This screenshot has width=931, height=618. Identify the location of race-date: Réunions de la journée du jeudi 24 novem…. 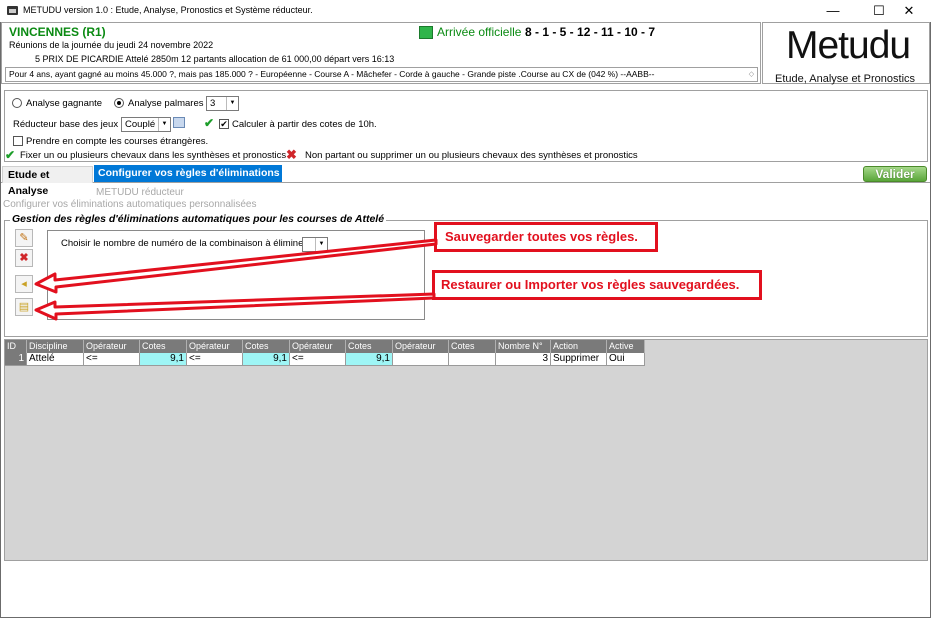
(111, 45).